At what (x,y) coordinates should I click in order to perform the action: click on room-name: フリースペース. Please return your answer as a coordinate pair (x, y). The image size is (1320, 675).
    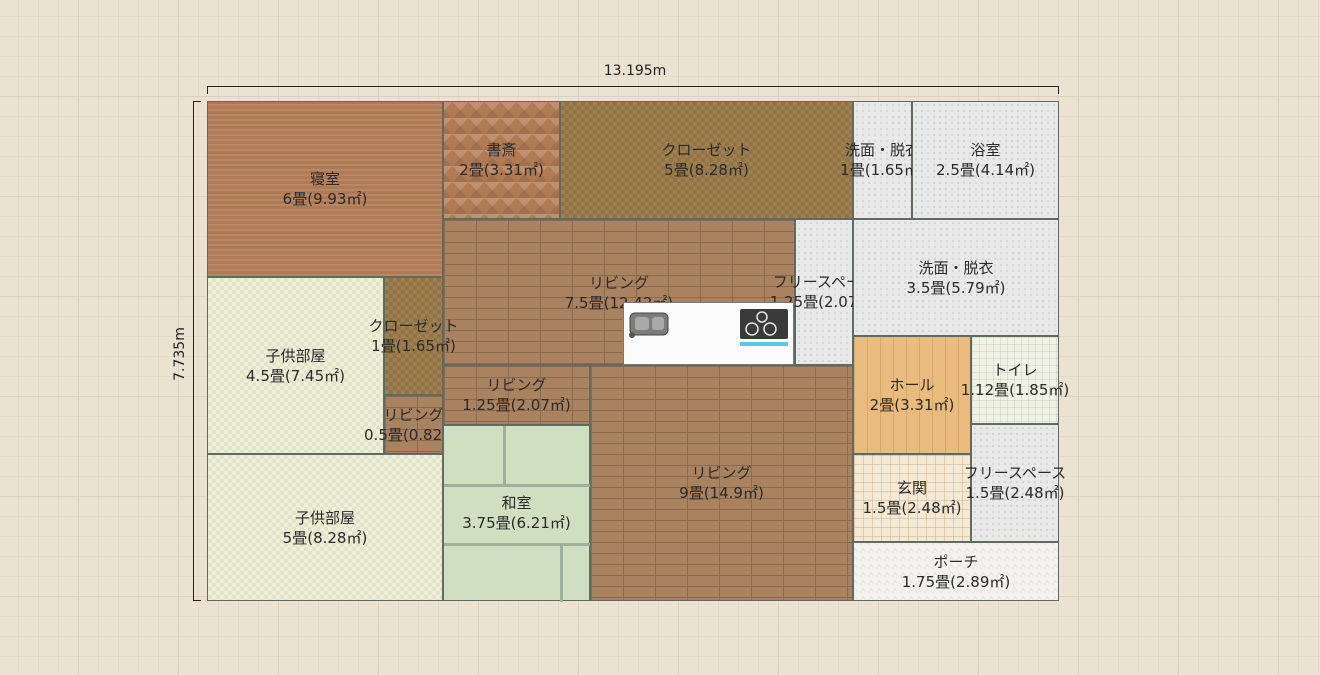
    Looking at the image, I should click on (1015, 473).